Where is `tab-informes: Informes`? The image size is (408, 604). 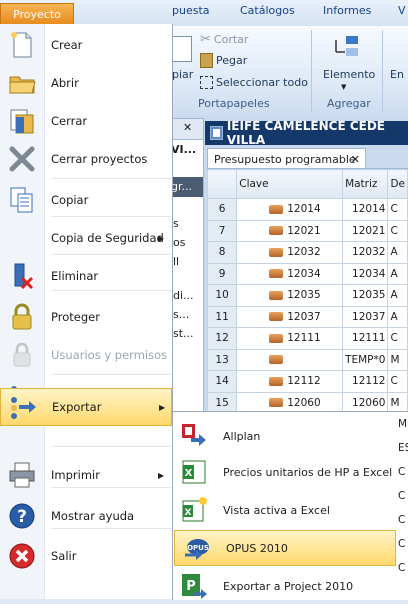 tab-informes: Informes is located at coordinates (347, 10).